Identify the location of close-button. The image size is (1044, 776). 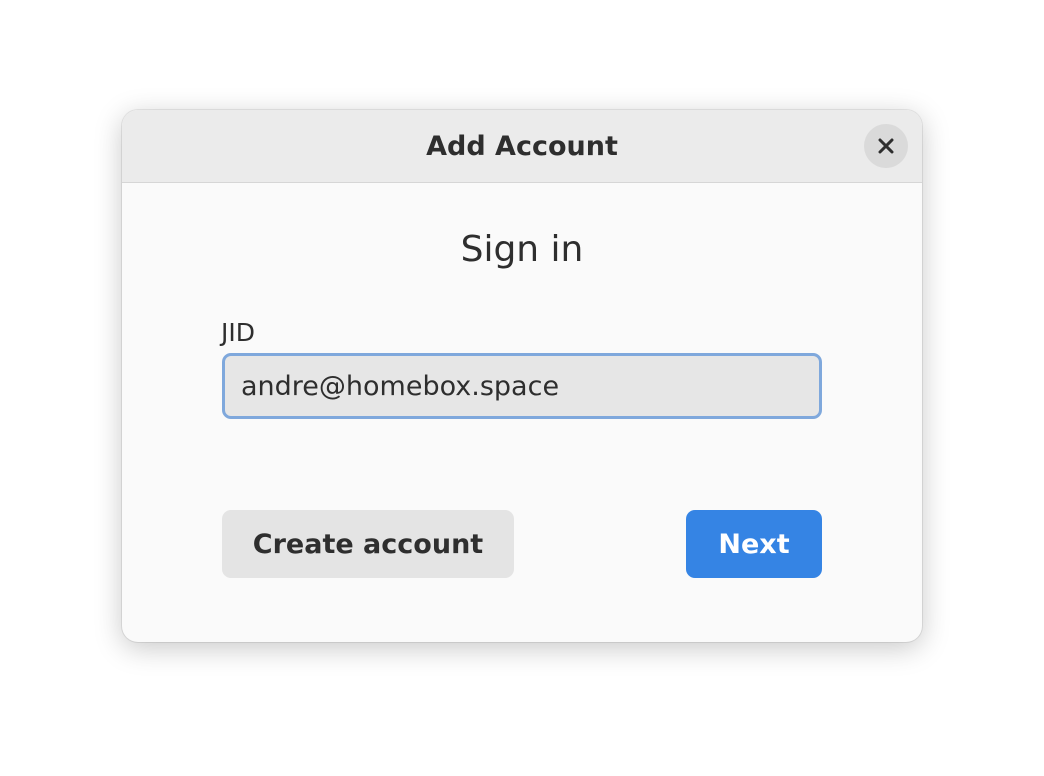
(886, 146).